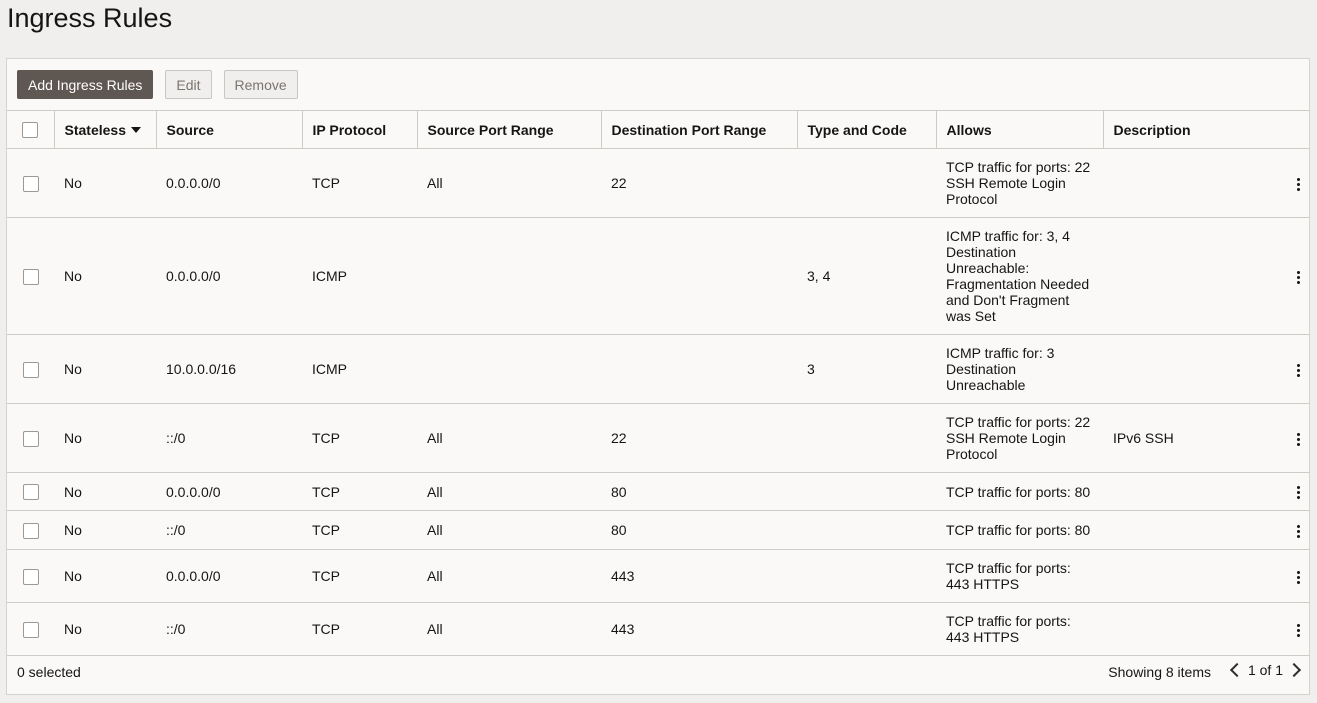  Describe the element at coordinates (1159, 672) in the screenshot. I see `item-count: Showing 8 items` at that location.